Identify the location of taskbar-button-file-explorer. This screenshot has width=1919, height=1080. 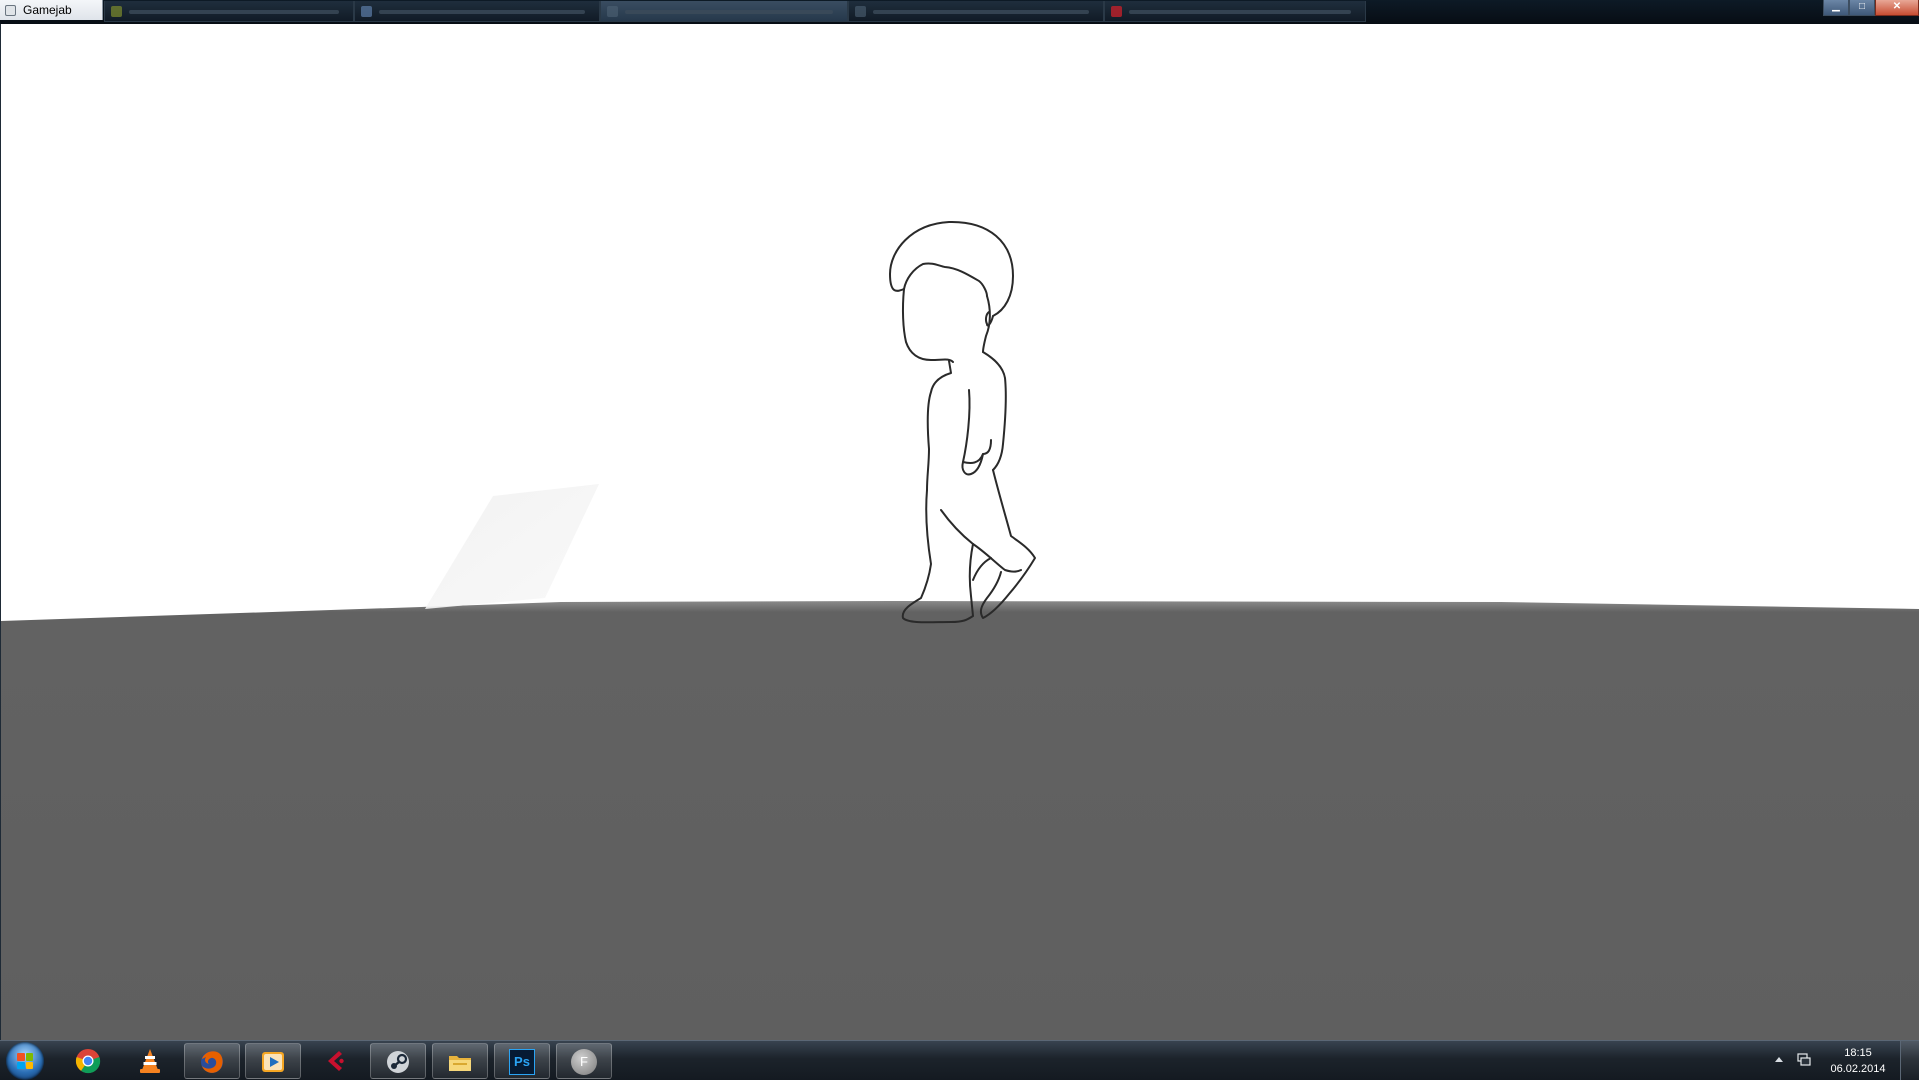
(460, 1061).